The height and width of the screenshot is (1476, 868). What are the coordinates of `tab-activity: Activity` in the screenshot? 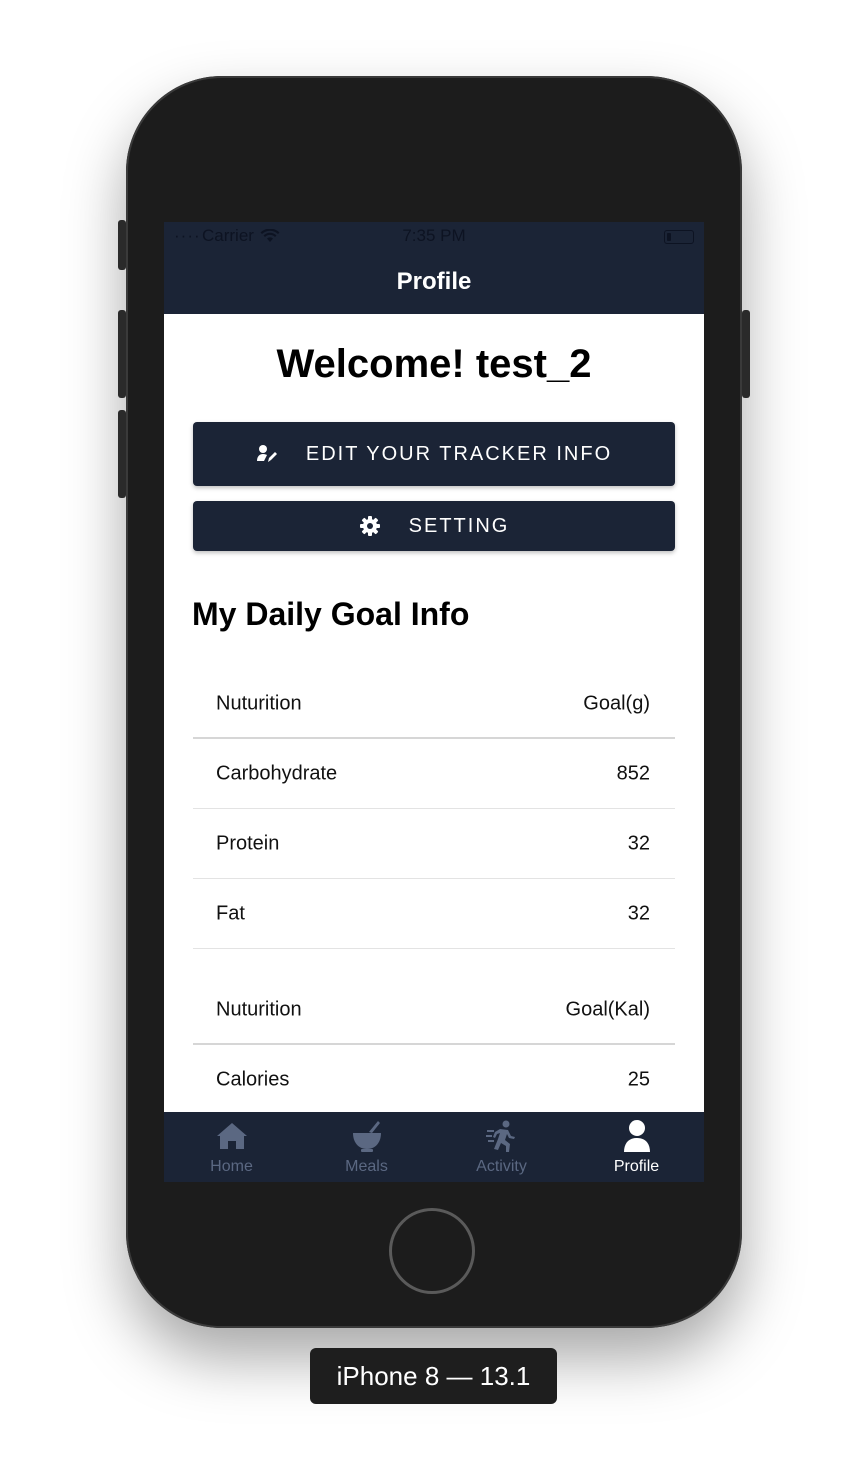 It's located at (501, 1147).